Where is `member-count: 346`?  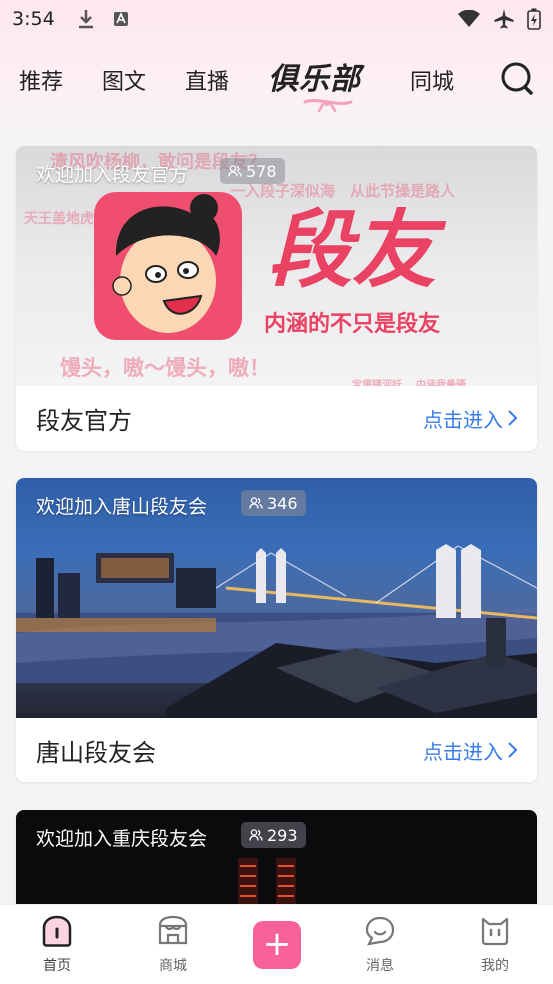
member-count: 346 is located at coordinates (282, 503).